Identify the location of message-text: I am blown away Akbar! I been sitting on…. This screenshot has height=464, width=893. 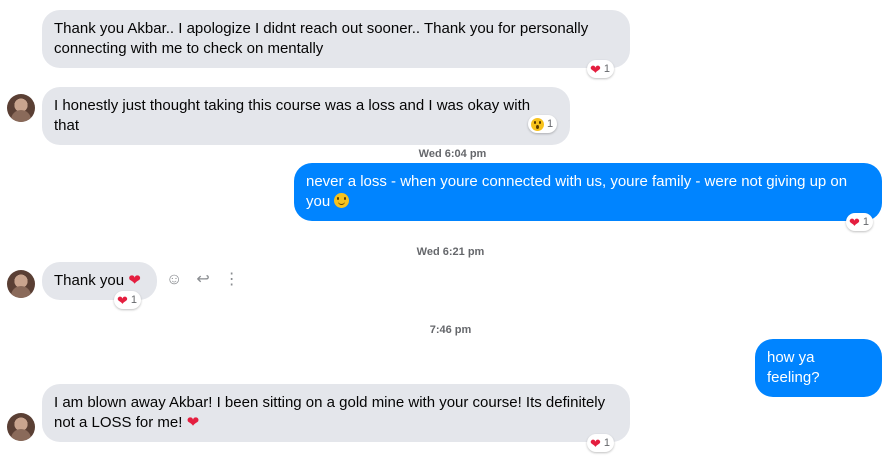
(330, 412).